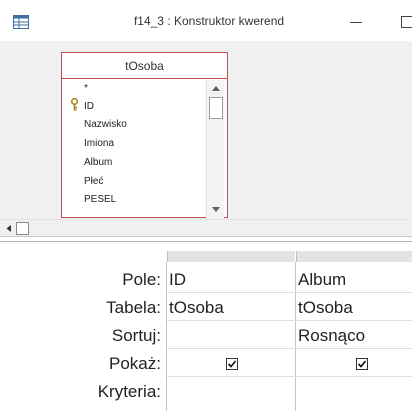 The width and height of the screenshot is (412, 411). Describe the element at coordinates (216, 209) in the screenshot. I see `scroll-down-arrow-icon` at that location.